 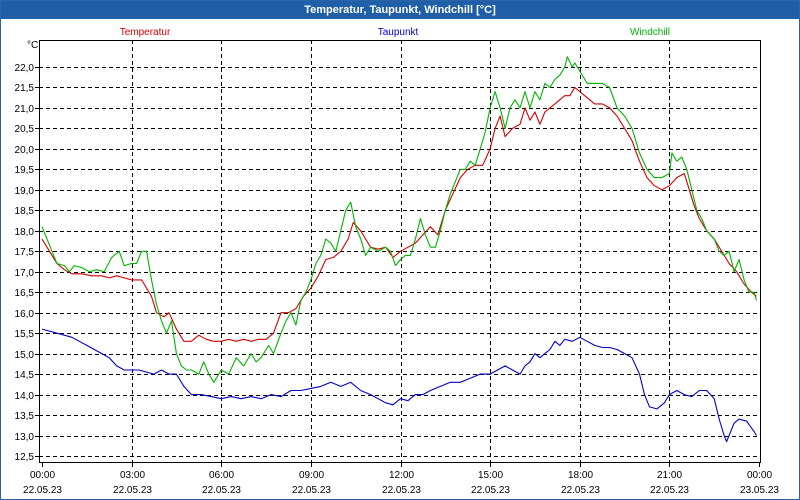 What do you see at coordinates (25, 232) in the screenshot?
I see `y-tick-label: 18,0` at bounding box center [25, 232].